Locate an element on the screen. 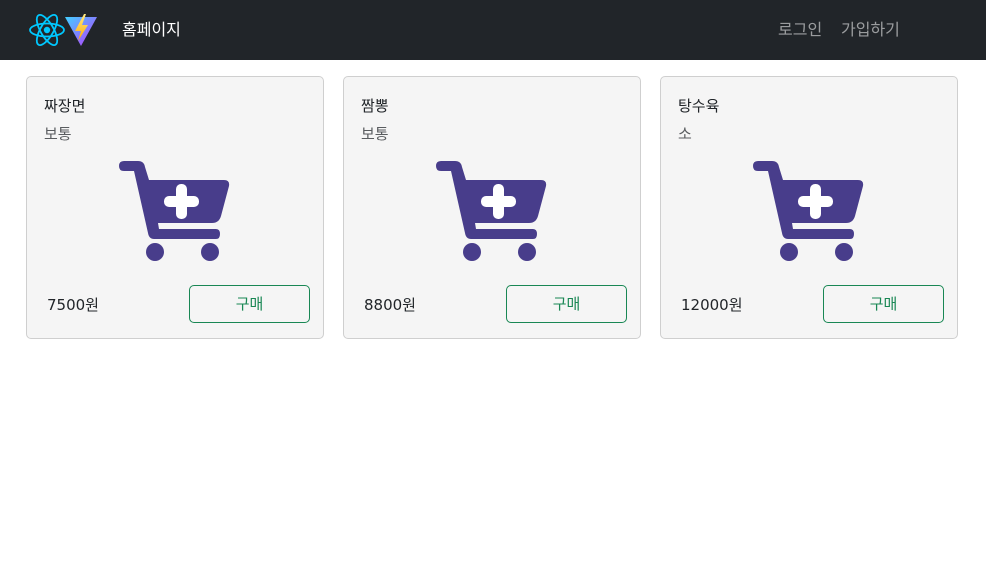 This screenshot has height=566, width=986. product-card: 짬뽕 보통 8800원 구매 is located at coordinates (492, 207).